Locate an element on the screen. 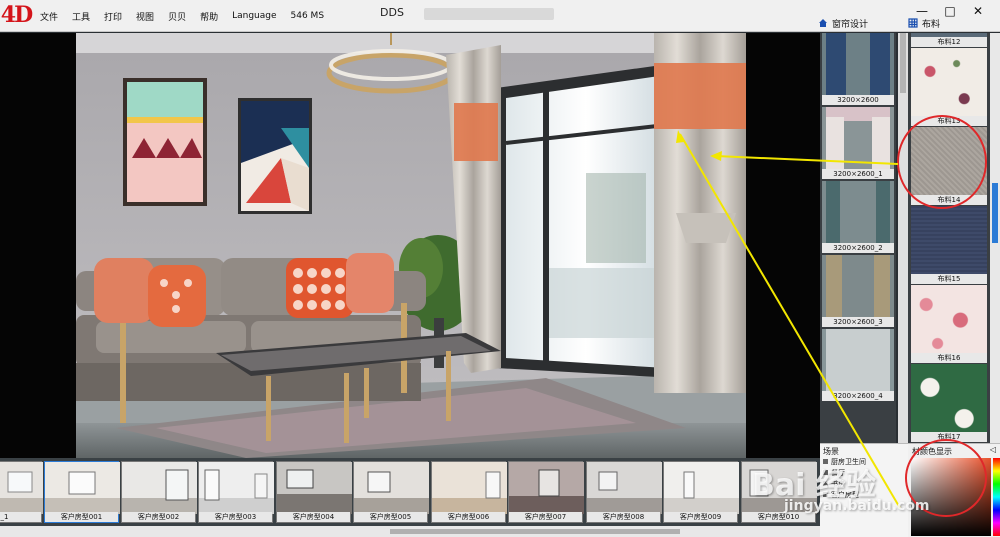  curtain-thumb-label: 3200×2600_4 is located at coordinates (858, 396).